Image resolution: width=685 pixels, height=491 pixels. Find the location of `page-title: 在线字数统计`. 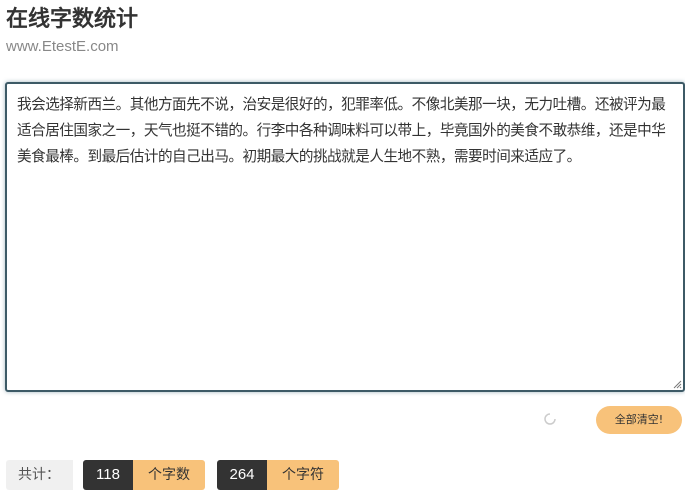

page-title: 在线字数统计 is located at coordinates (72, 19).